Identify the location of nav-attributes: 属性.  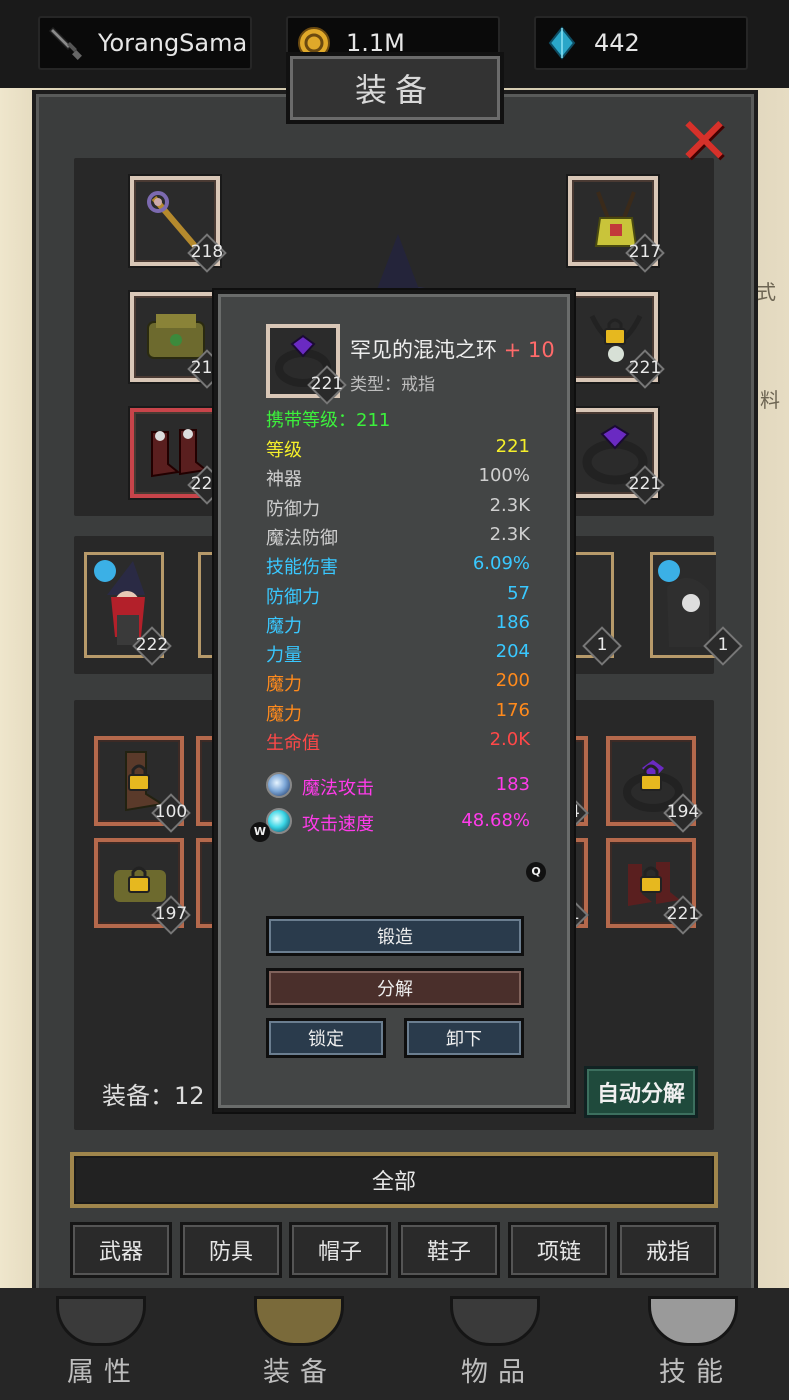
(104, 1369).